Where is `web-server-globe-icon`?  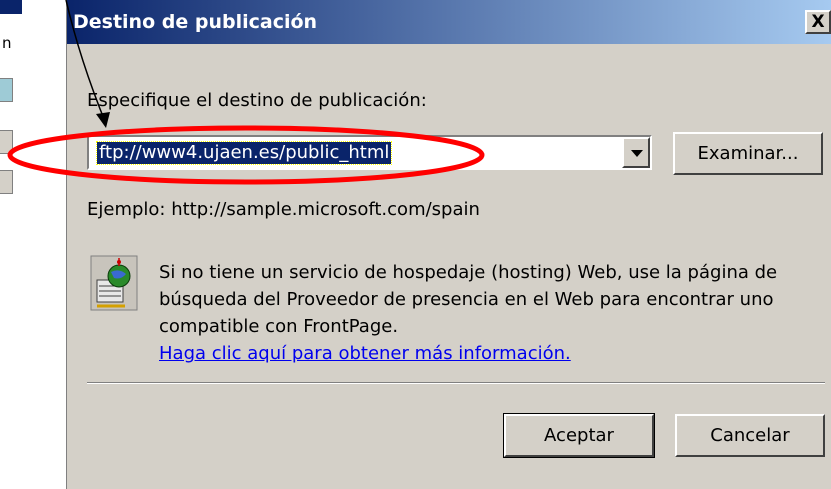
web-server-globe-icon is located at coordinates (114, 283).